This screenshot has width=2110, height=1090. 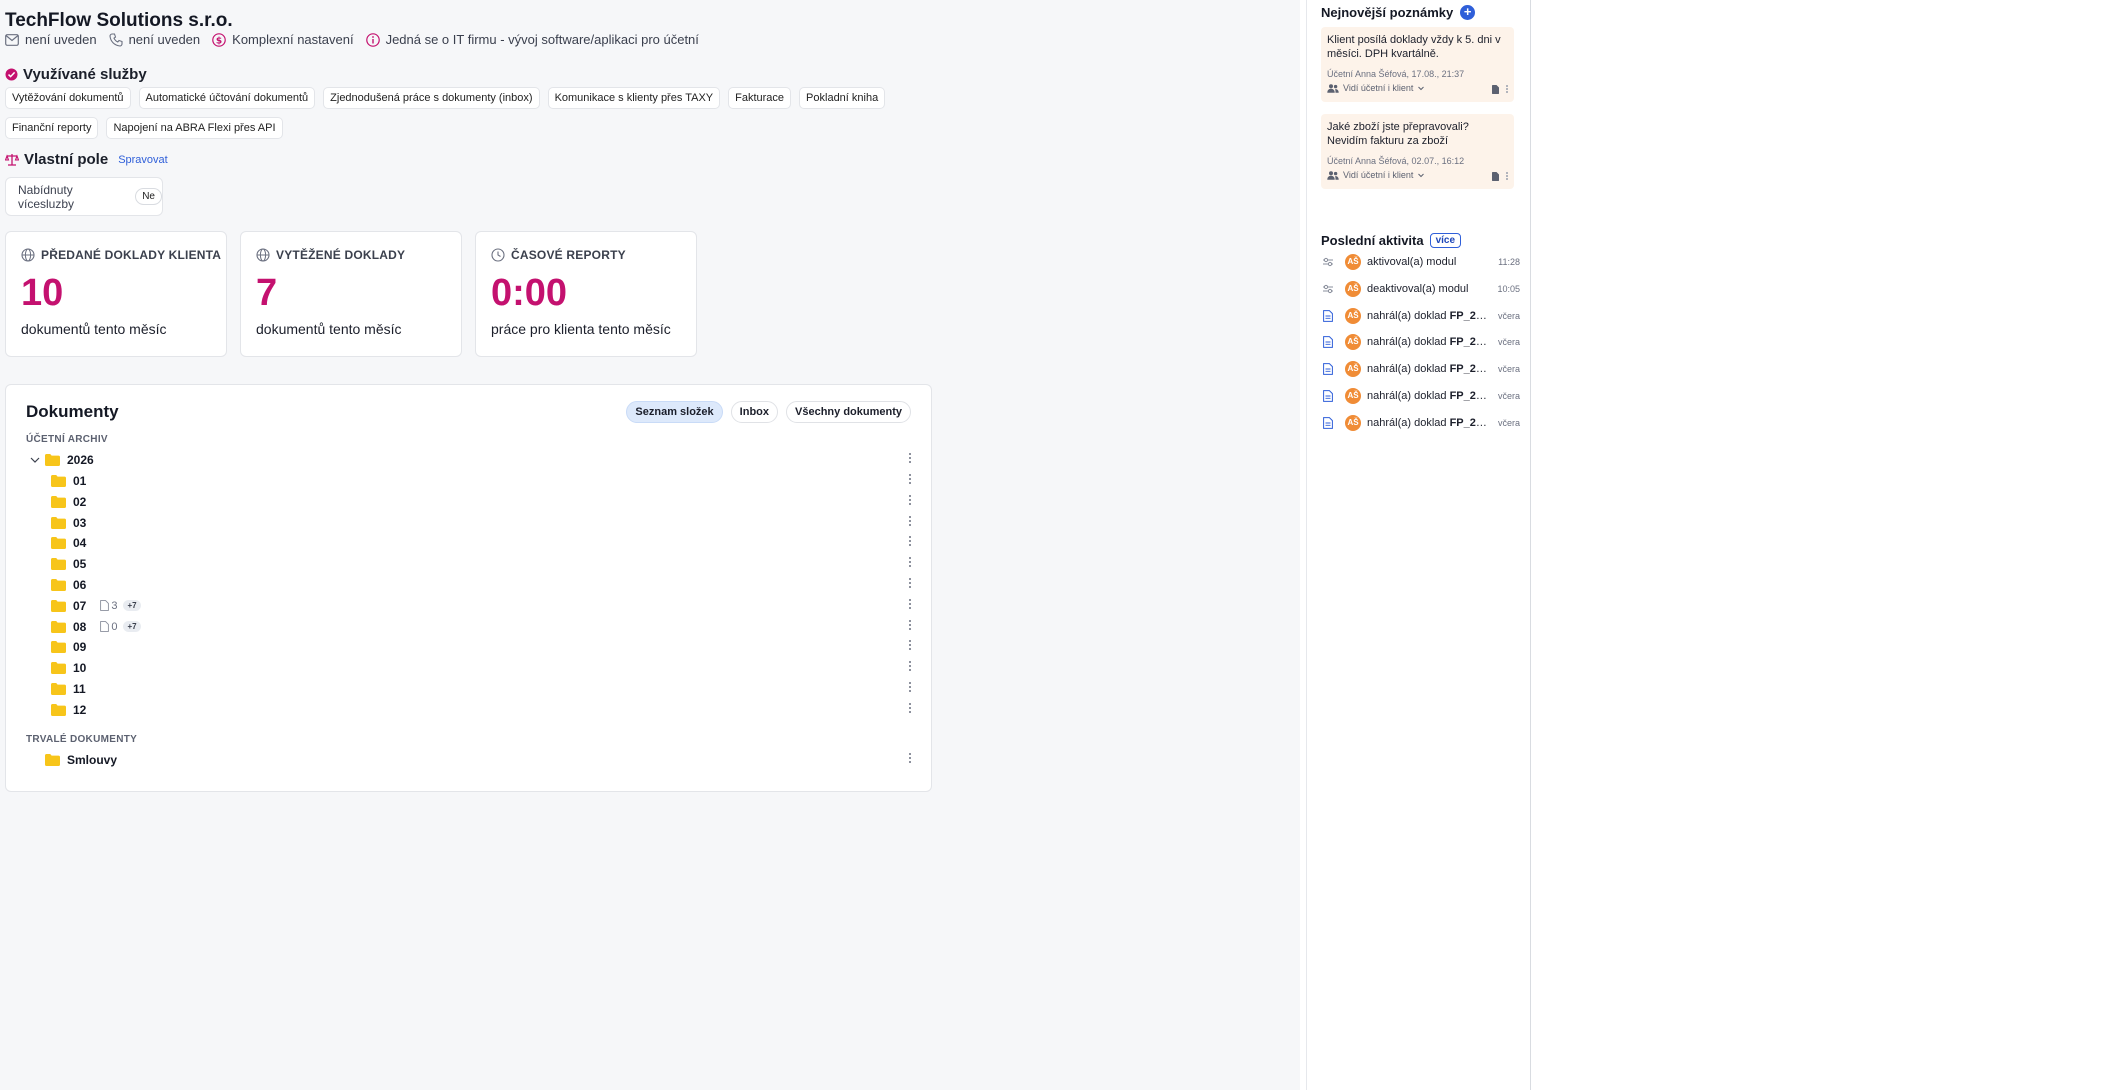 What do you see at coordinates (754, 412) in the screenshot?
I see `tab-inbox: Inbox` at bounding box center [754, 412].